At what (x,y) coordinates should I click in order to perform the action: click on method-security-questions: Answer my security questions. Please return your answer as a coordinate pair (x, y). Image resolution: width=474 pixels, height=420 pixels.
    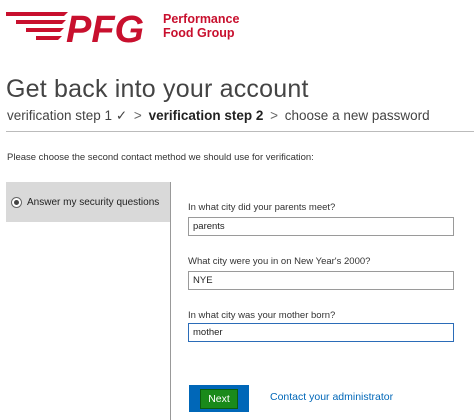
    Looking at the image, I should click on (88, 202).